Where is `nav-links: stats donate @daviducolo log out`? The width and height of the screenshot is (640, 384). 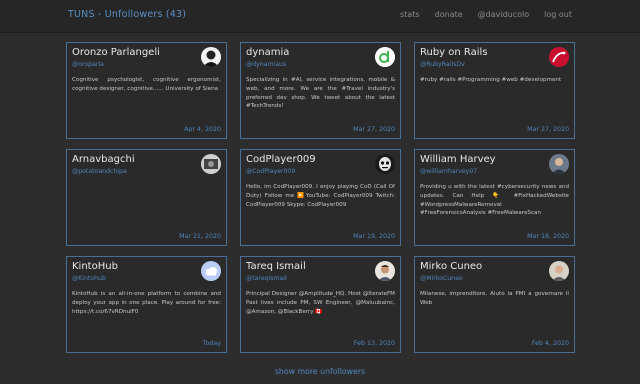
nav-links: stats donate @daviducolo log out is located at coordinates (478, 14).